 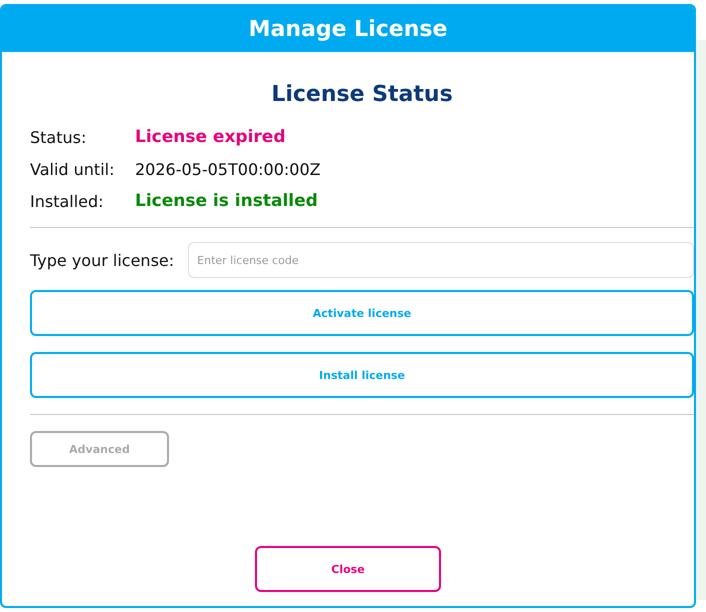 I want to click on field-label: Status:, so click(x=59, y=137).